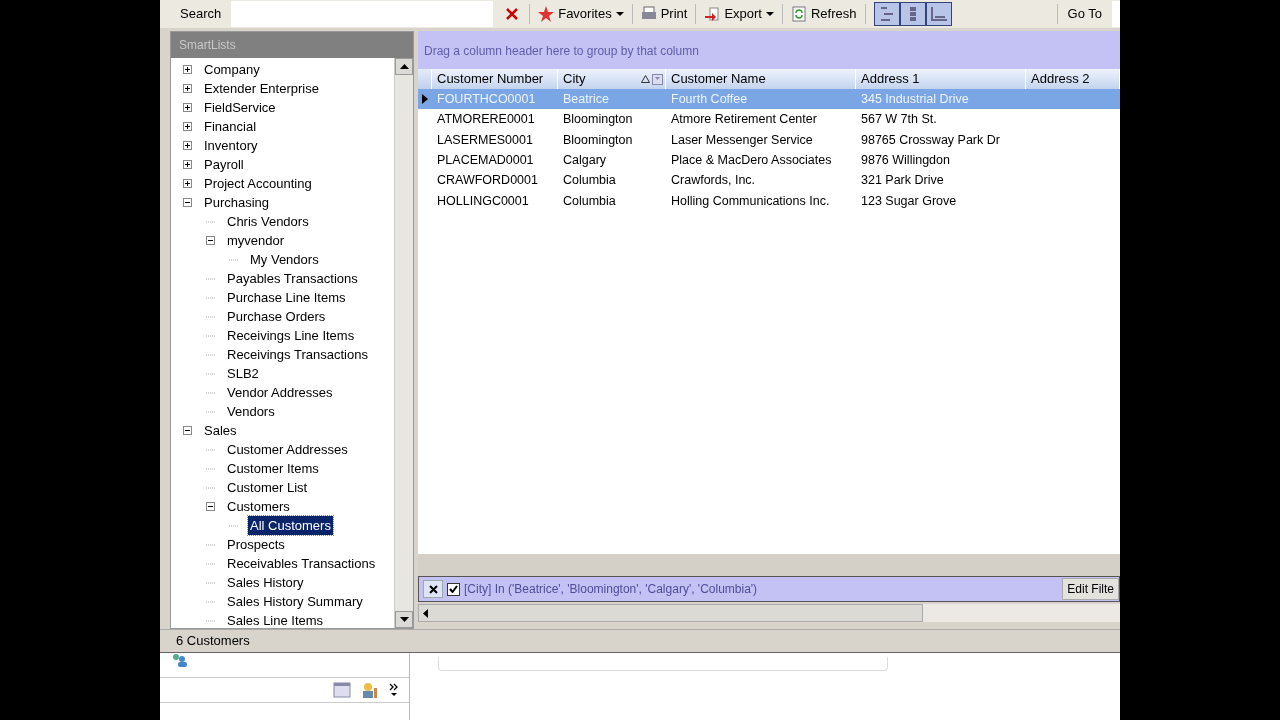 The width and height of the screenshot is (1280, 720). What do you see at coordinates (295, 601) in the screenshot?
I see `tree-item: Sales History Summary` at bounding box center [295, 601].